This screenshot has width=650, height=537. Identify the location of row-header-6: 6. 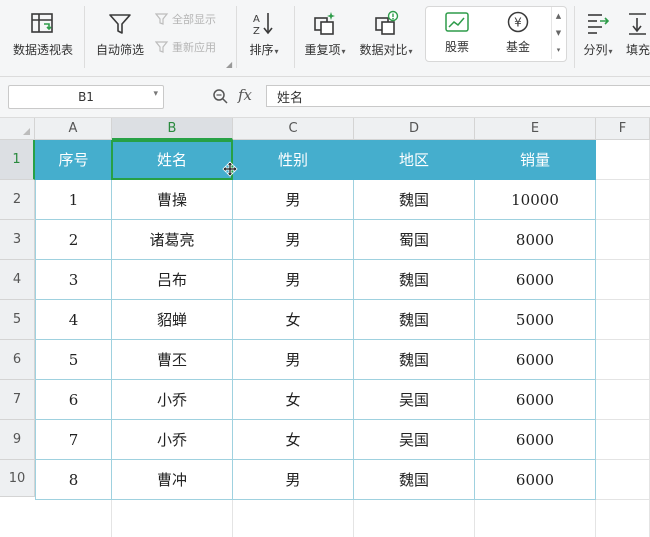
(17, 360).